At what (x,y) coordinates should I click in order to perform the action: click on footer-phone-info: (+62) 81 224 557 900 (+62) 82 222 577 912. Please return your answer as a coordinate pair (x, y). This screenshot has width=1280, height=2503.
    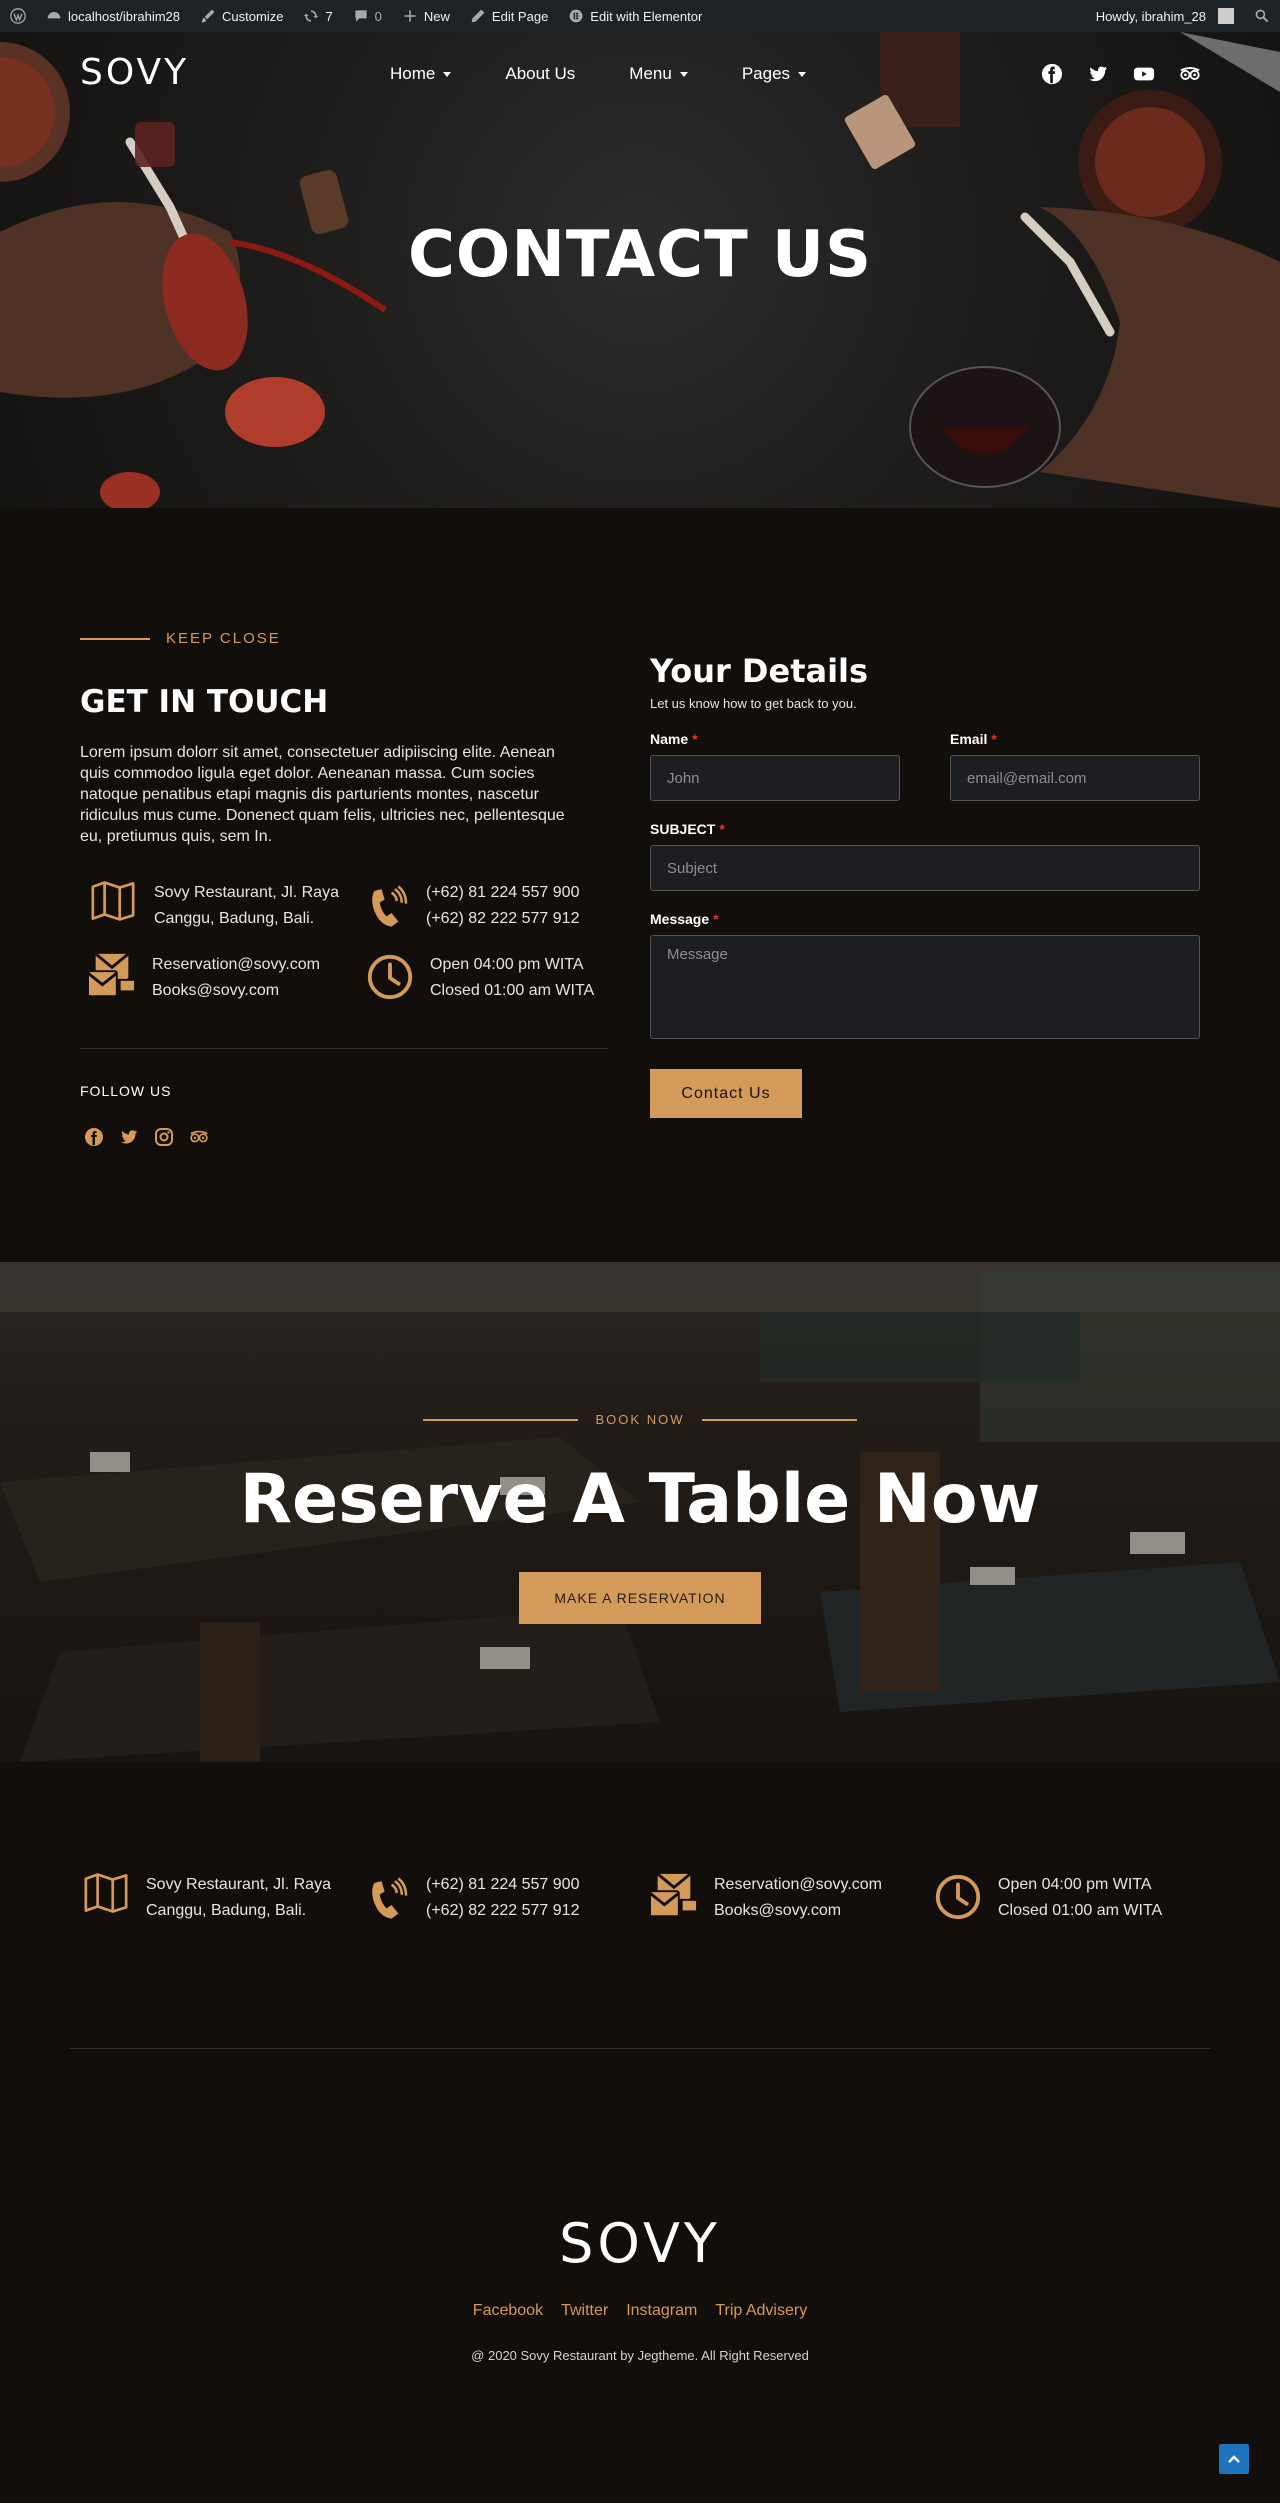
    Looking at the image, I should click on (472, 1899).